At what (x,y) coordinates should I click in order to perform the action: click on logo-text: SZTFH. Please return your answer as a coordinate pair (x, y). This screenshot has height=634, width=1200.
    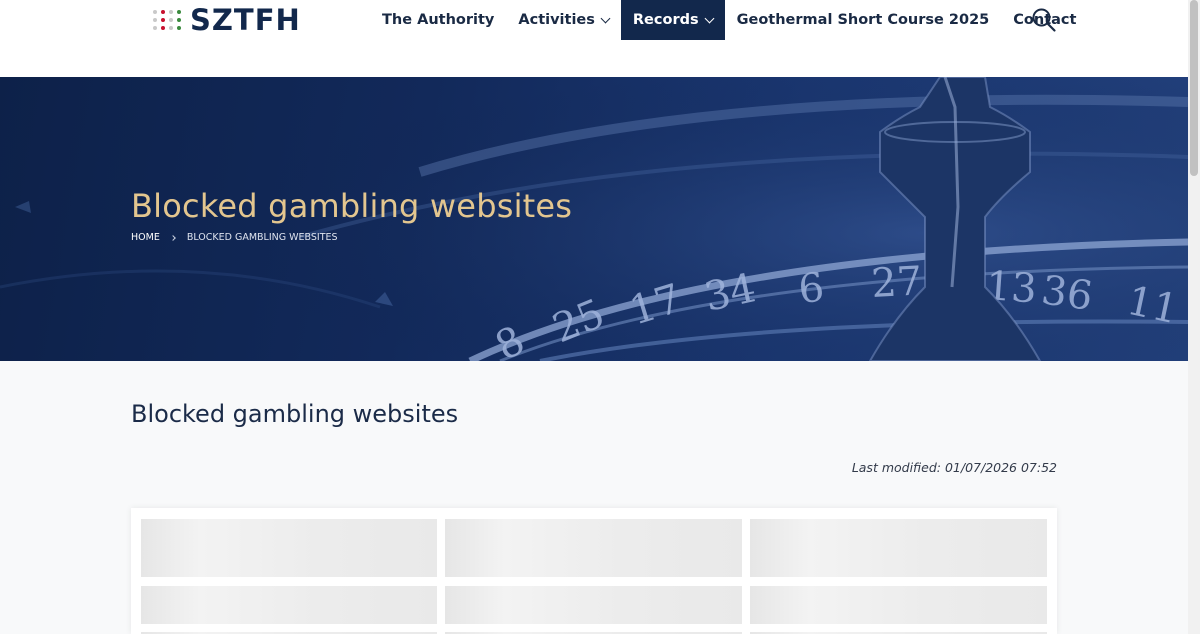
    Looking at the image, I should click on (245, 20).